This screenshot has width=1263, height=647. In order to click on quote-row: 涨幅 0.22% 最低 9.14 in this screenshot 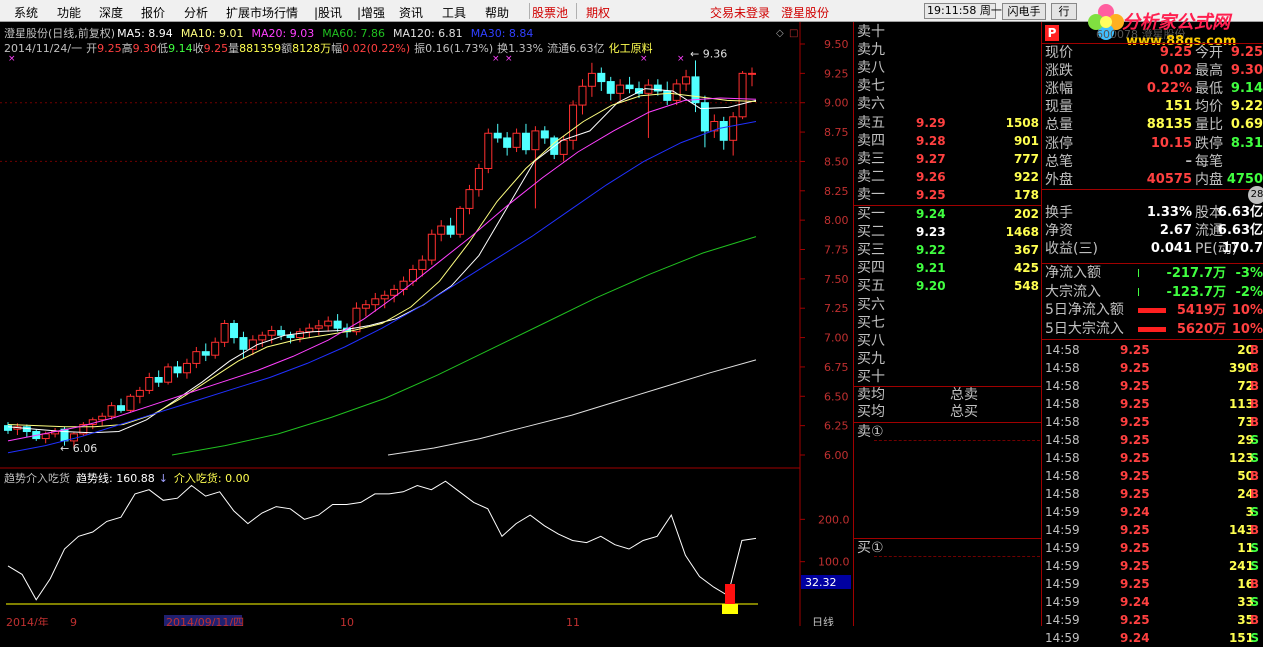, I will do `click(1152, 89)`.